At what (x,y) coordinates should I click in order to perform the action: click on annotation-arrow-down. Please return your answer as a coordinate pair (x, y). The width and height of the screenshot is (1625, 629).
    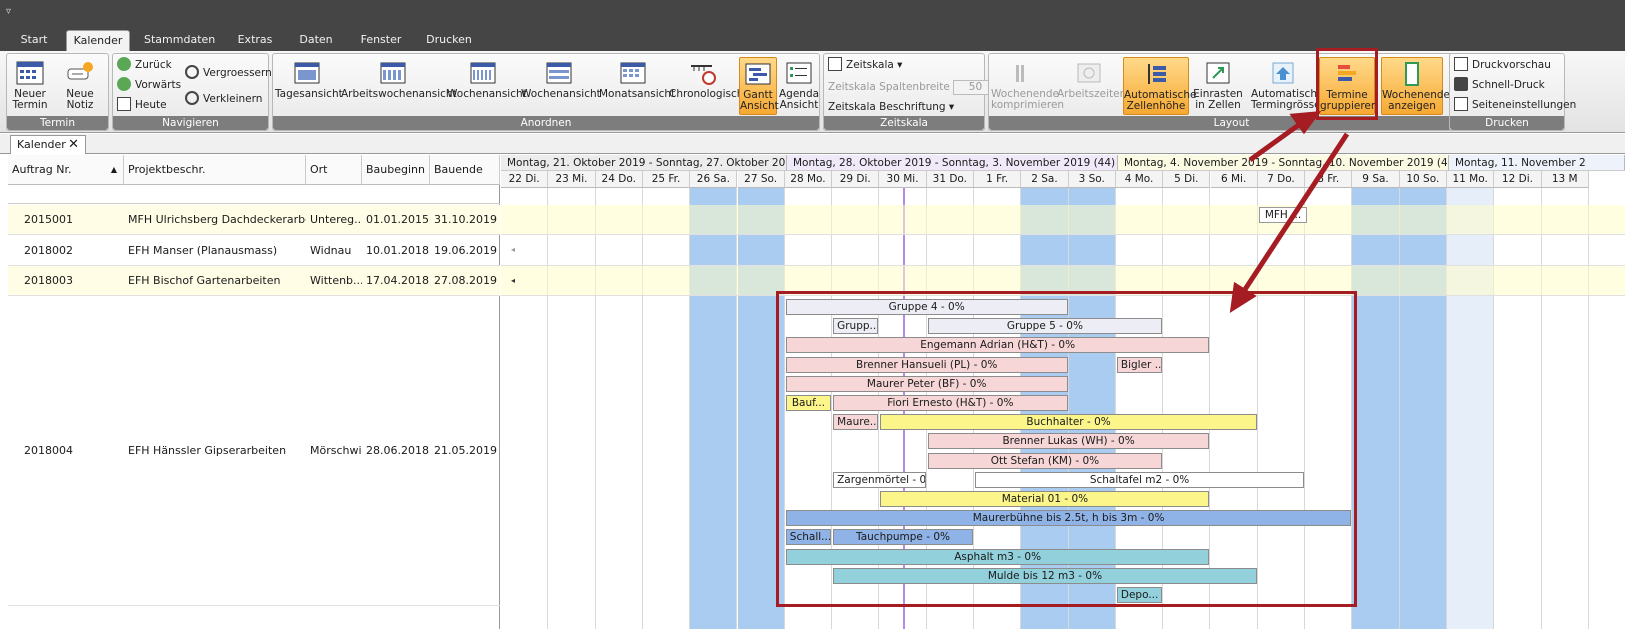
    Looking at the image, I should click on (1294, 214).